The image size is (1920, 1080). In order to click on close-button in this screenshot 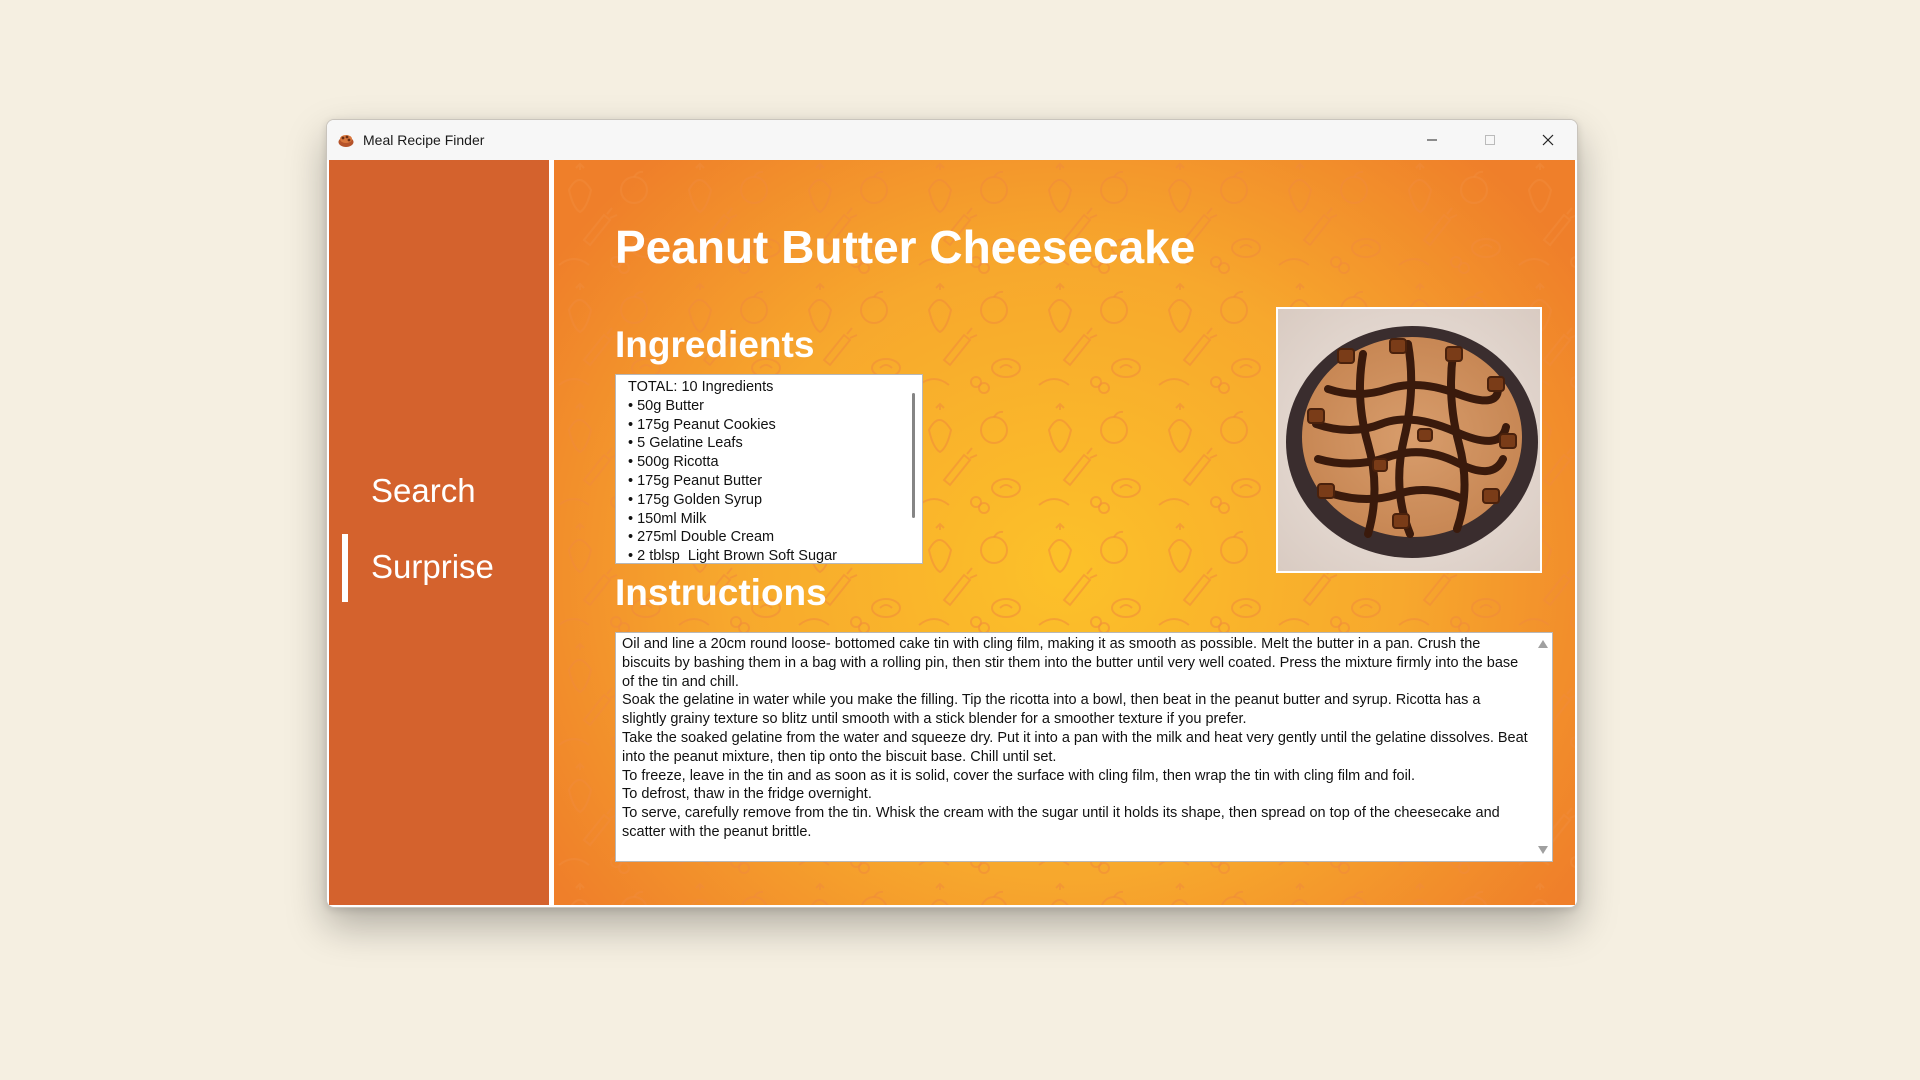, I will do `click(1548, 140)`.